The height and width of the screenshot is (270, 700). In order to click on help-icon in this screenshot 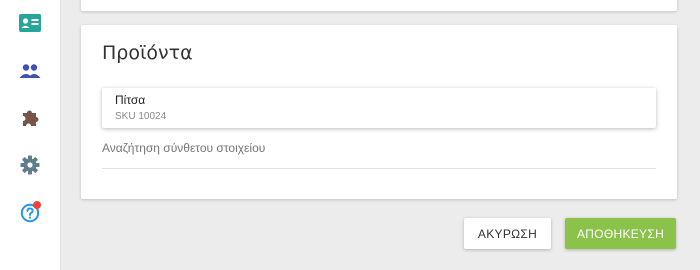, I will do `click(30, 213)`.